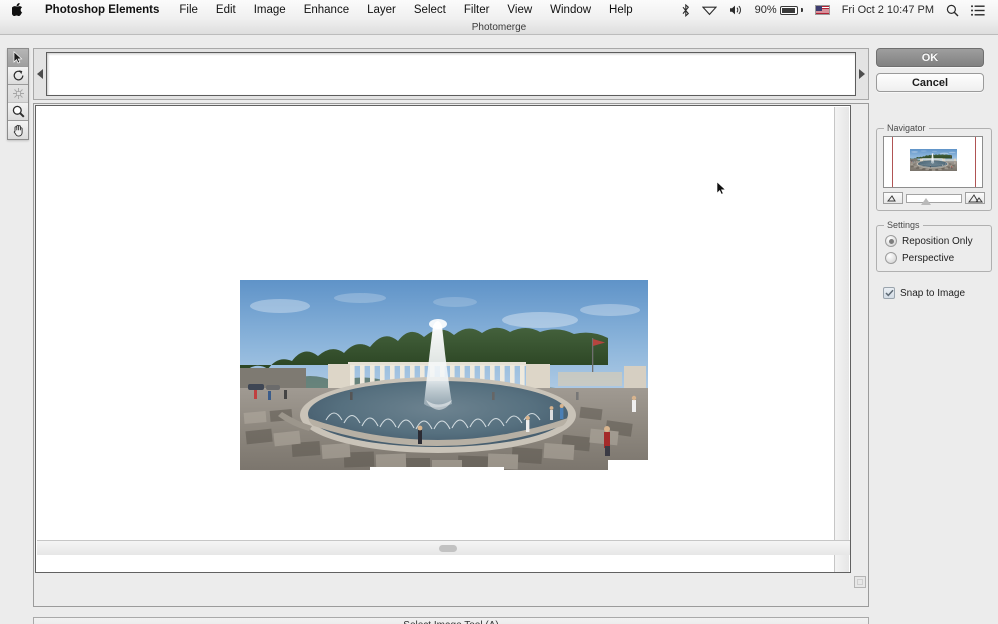 The width and height of the screenshot is (998, 624). I want to click on status-message: Select Image Tool (A), so click(450, 622).